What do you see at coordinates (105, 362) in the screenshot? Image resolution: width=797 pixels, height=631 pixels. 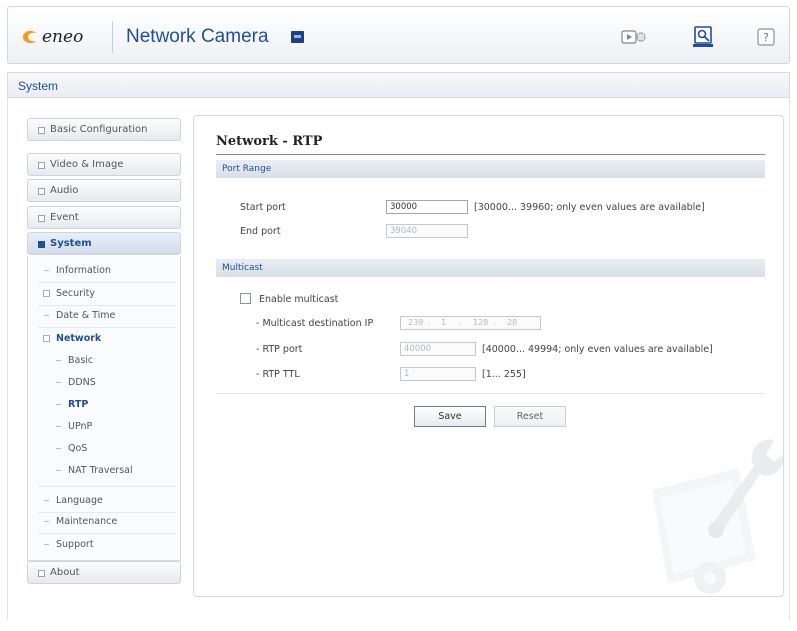 I see `submenu-item-basic: Basic` at bounding box center [105, 362].